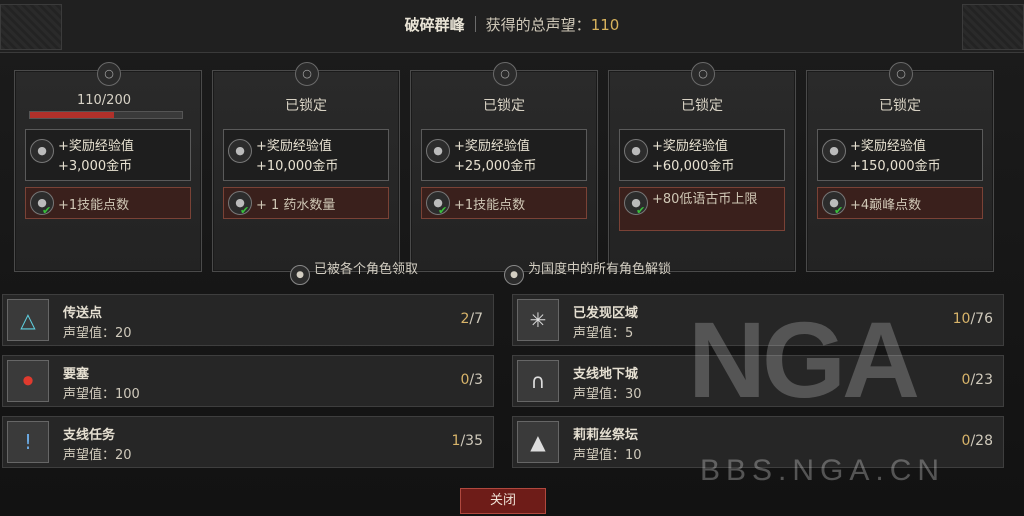  Describe the element at coordinates (296, 205) in the screenshot. I see `bonus-reward: + 1 药水数量` at that location.